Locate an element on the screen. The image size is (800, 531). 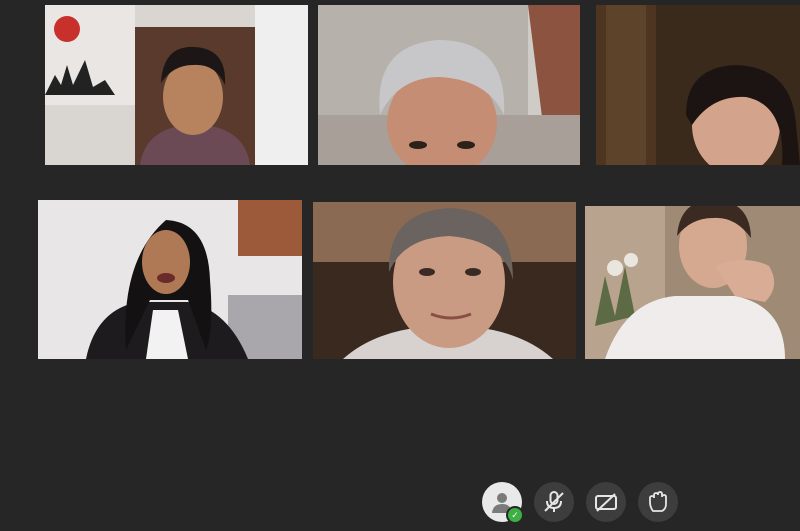
participant-5-video is located at coordinates (444, 280).